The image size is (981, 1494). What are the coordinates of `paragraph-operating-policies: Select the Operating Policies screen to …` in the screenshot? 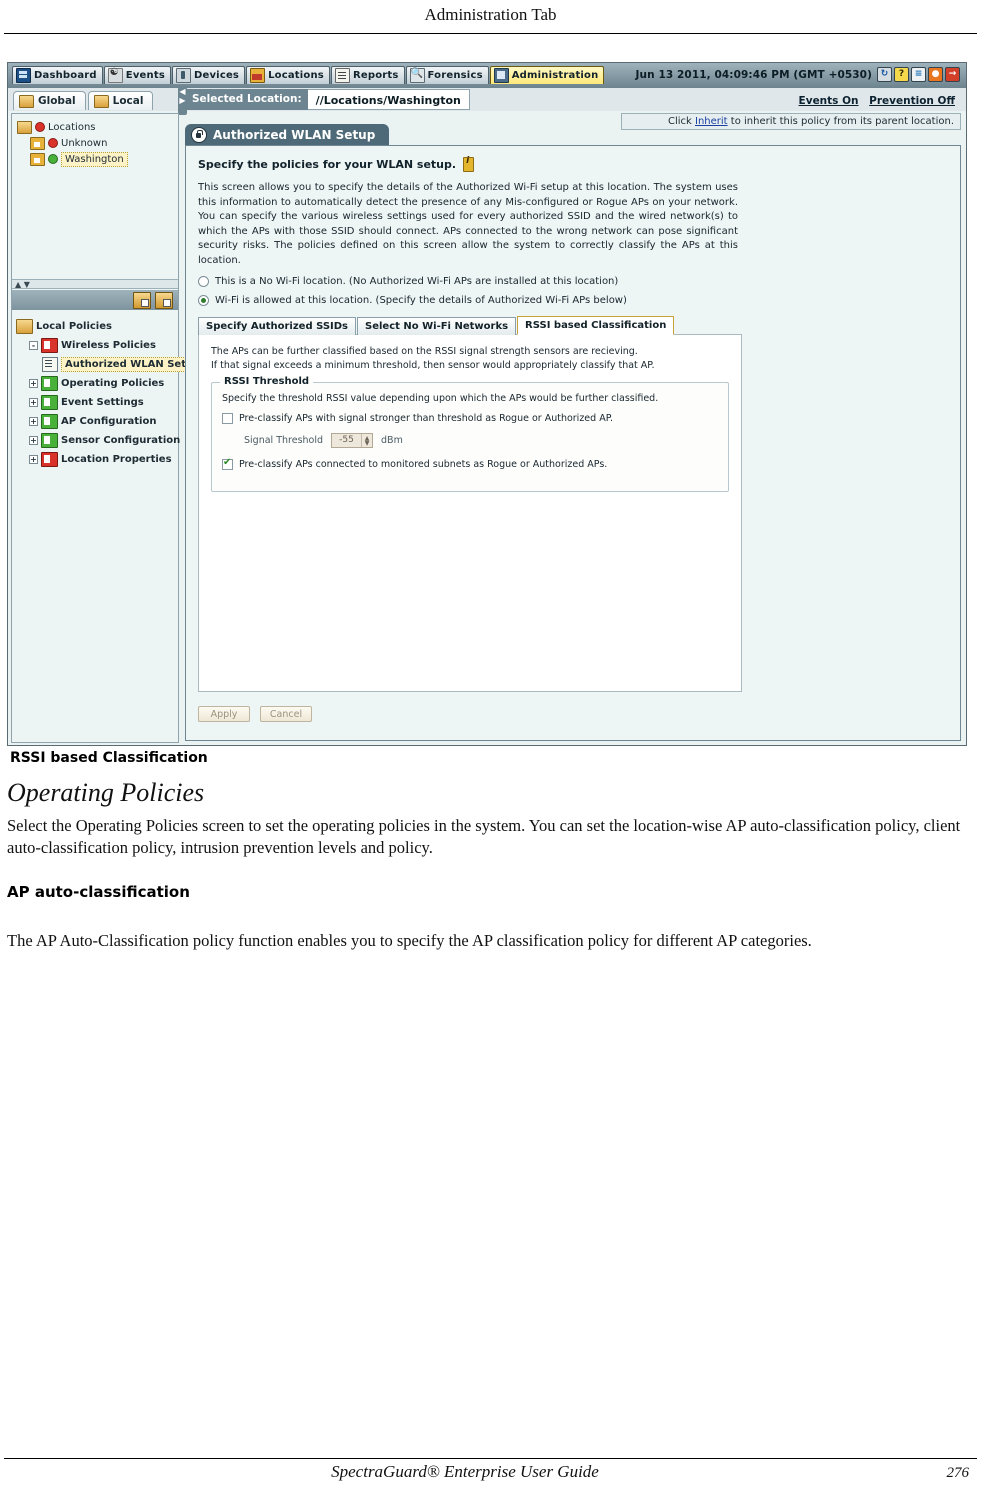 It's located at (484, 836).